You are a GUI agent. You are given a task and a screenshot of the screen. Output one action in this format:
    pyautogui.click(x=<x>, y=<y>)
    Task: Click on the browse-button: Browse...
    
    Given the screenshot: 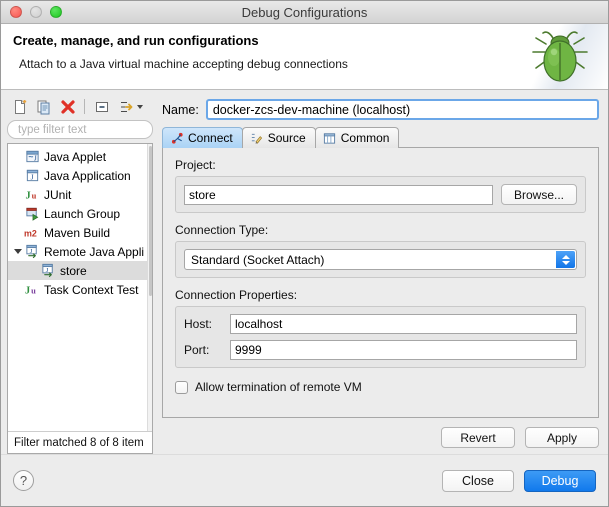 What is the action you would take?
    pyautogui.click(x=538, y=194)
    